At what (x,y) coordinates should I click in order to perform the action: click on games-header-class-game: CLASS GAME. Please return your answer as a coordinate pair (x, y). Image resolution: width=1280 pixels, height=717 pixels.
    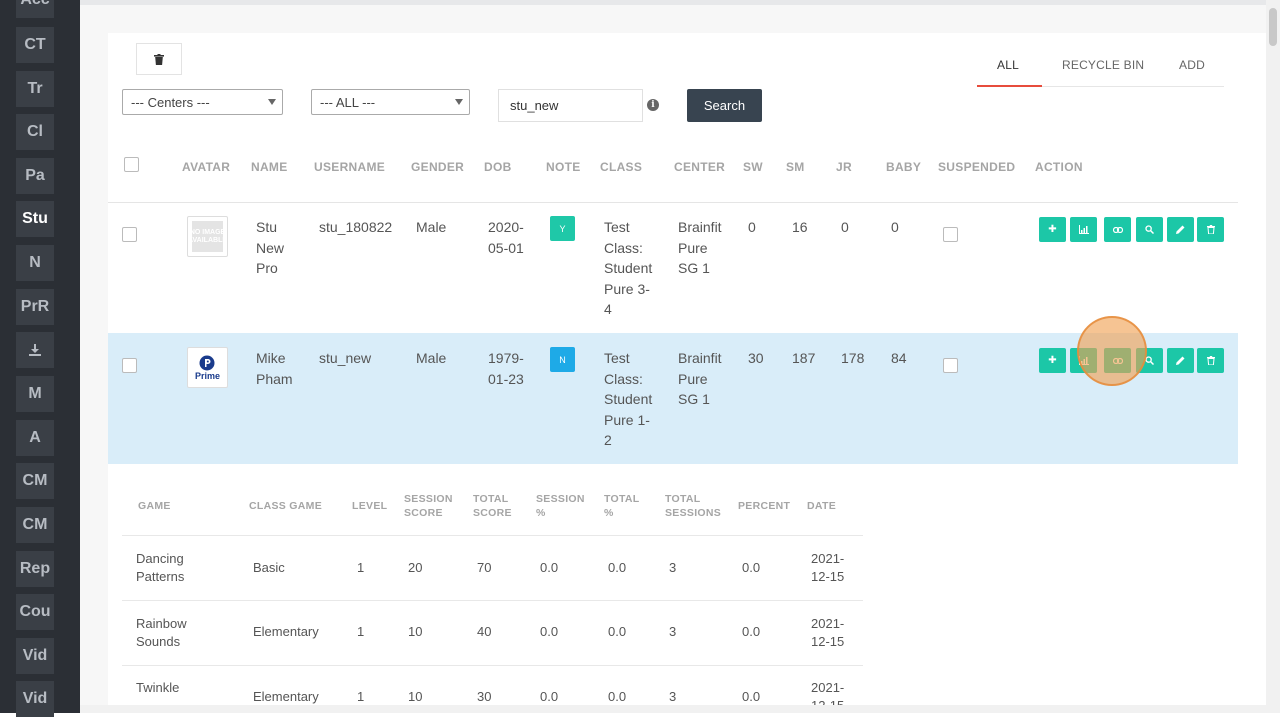
    Looking at the image, I should click on (286, 506).